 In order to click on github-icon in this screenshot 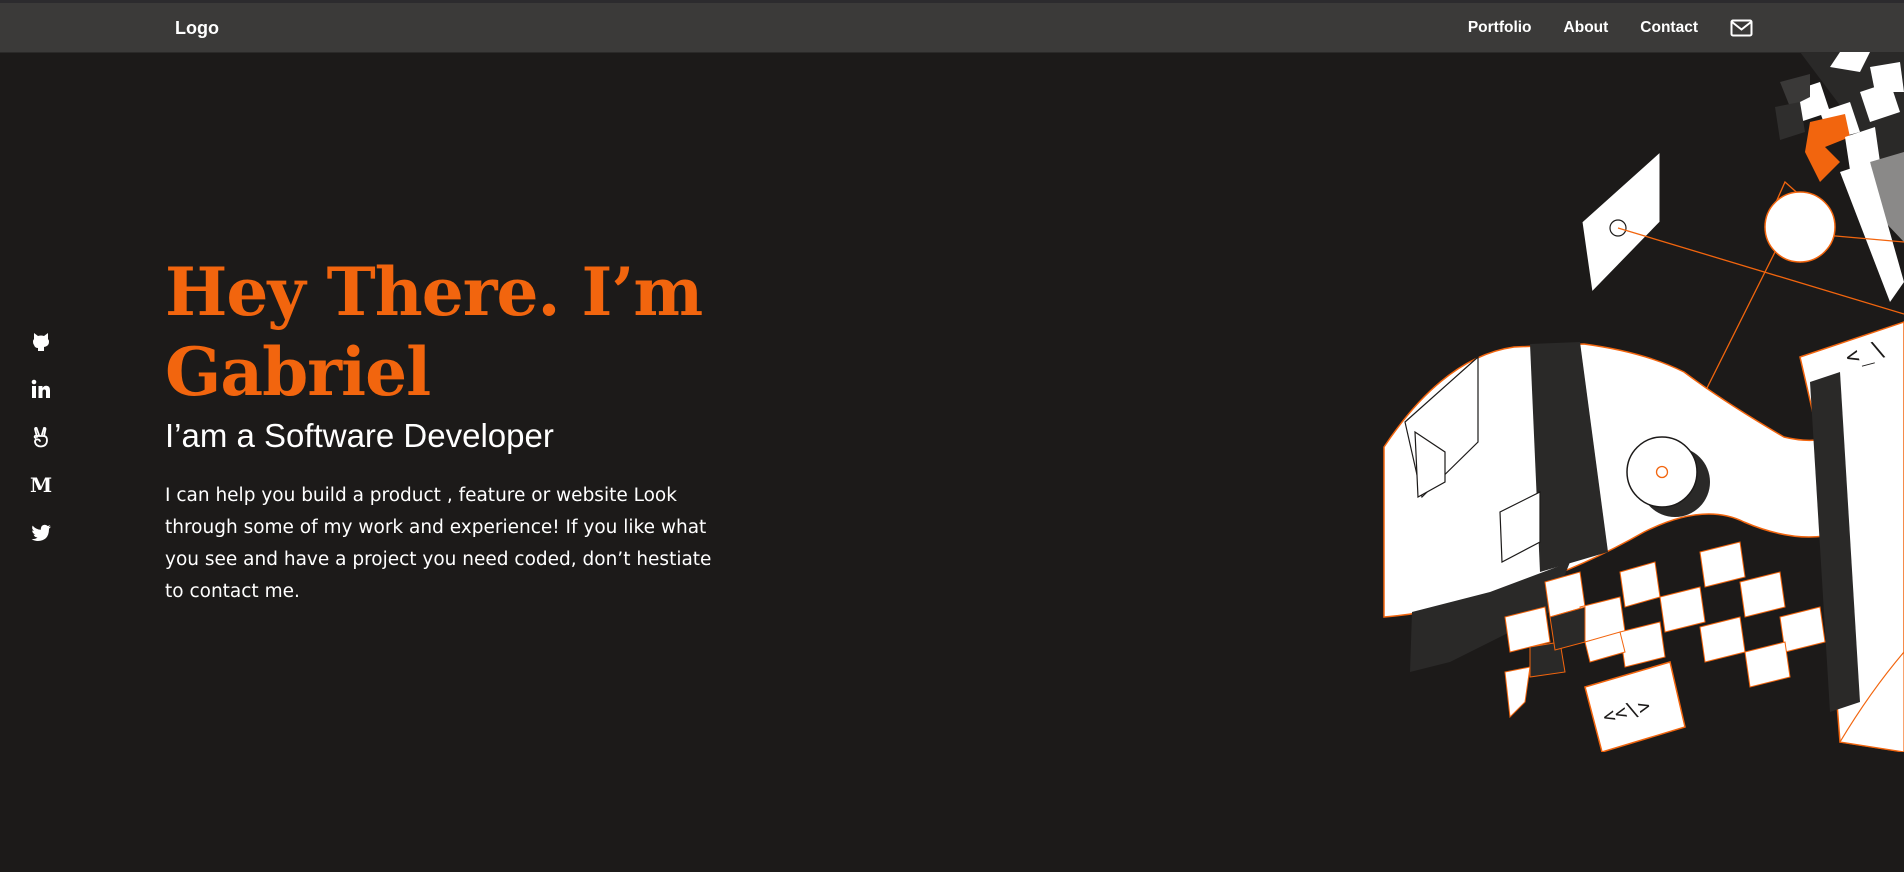, I will do `click(41, 341)`.